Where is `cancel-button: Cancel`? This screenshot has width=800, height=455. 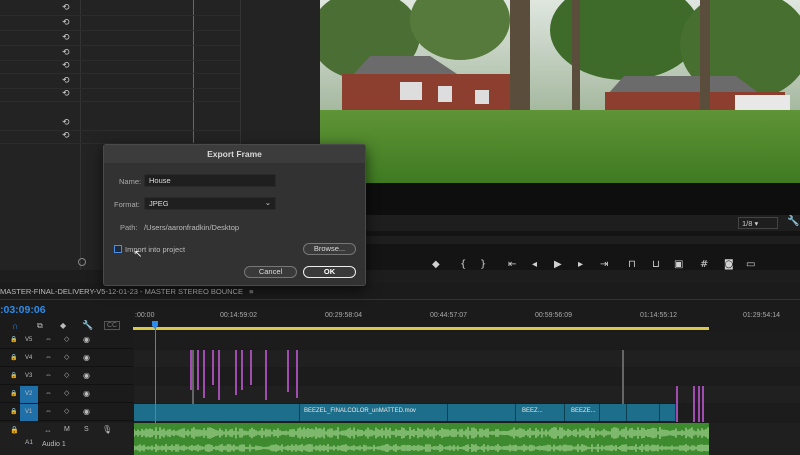
cancel-button: Cancel is located at coordinates (270, 272).